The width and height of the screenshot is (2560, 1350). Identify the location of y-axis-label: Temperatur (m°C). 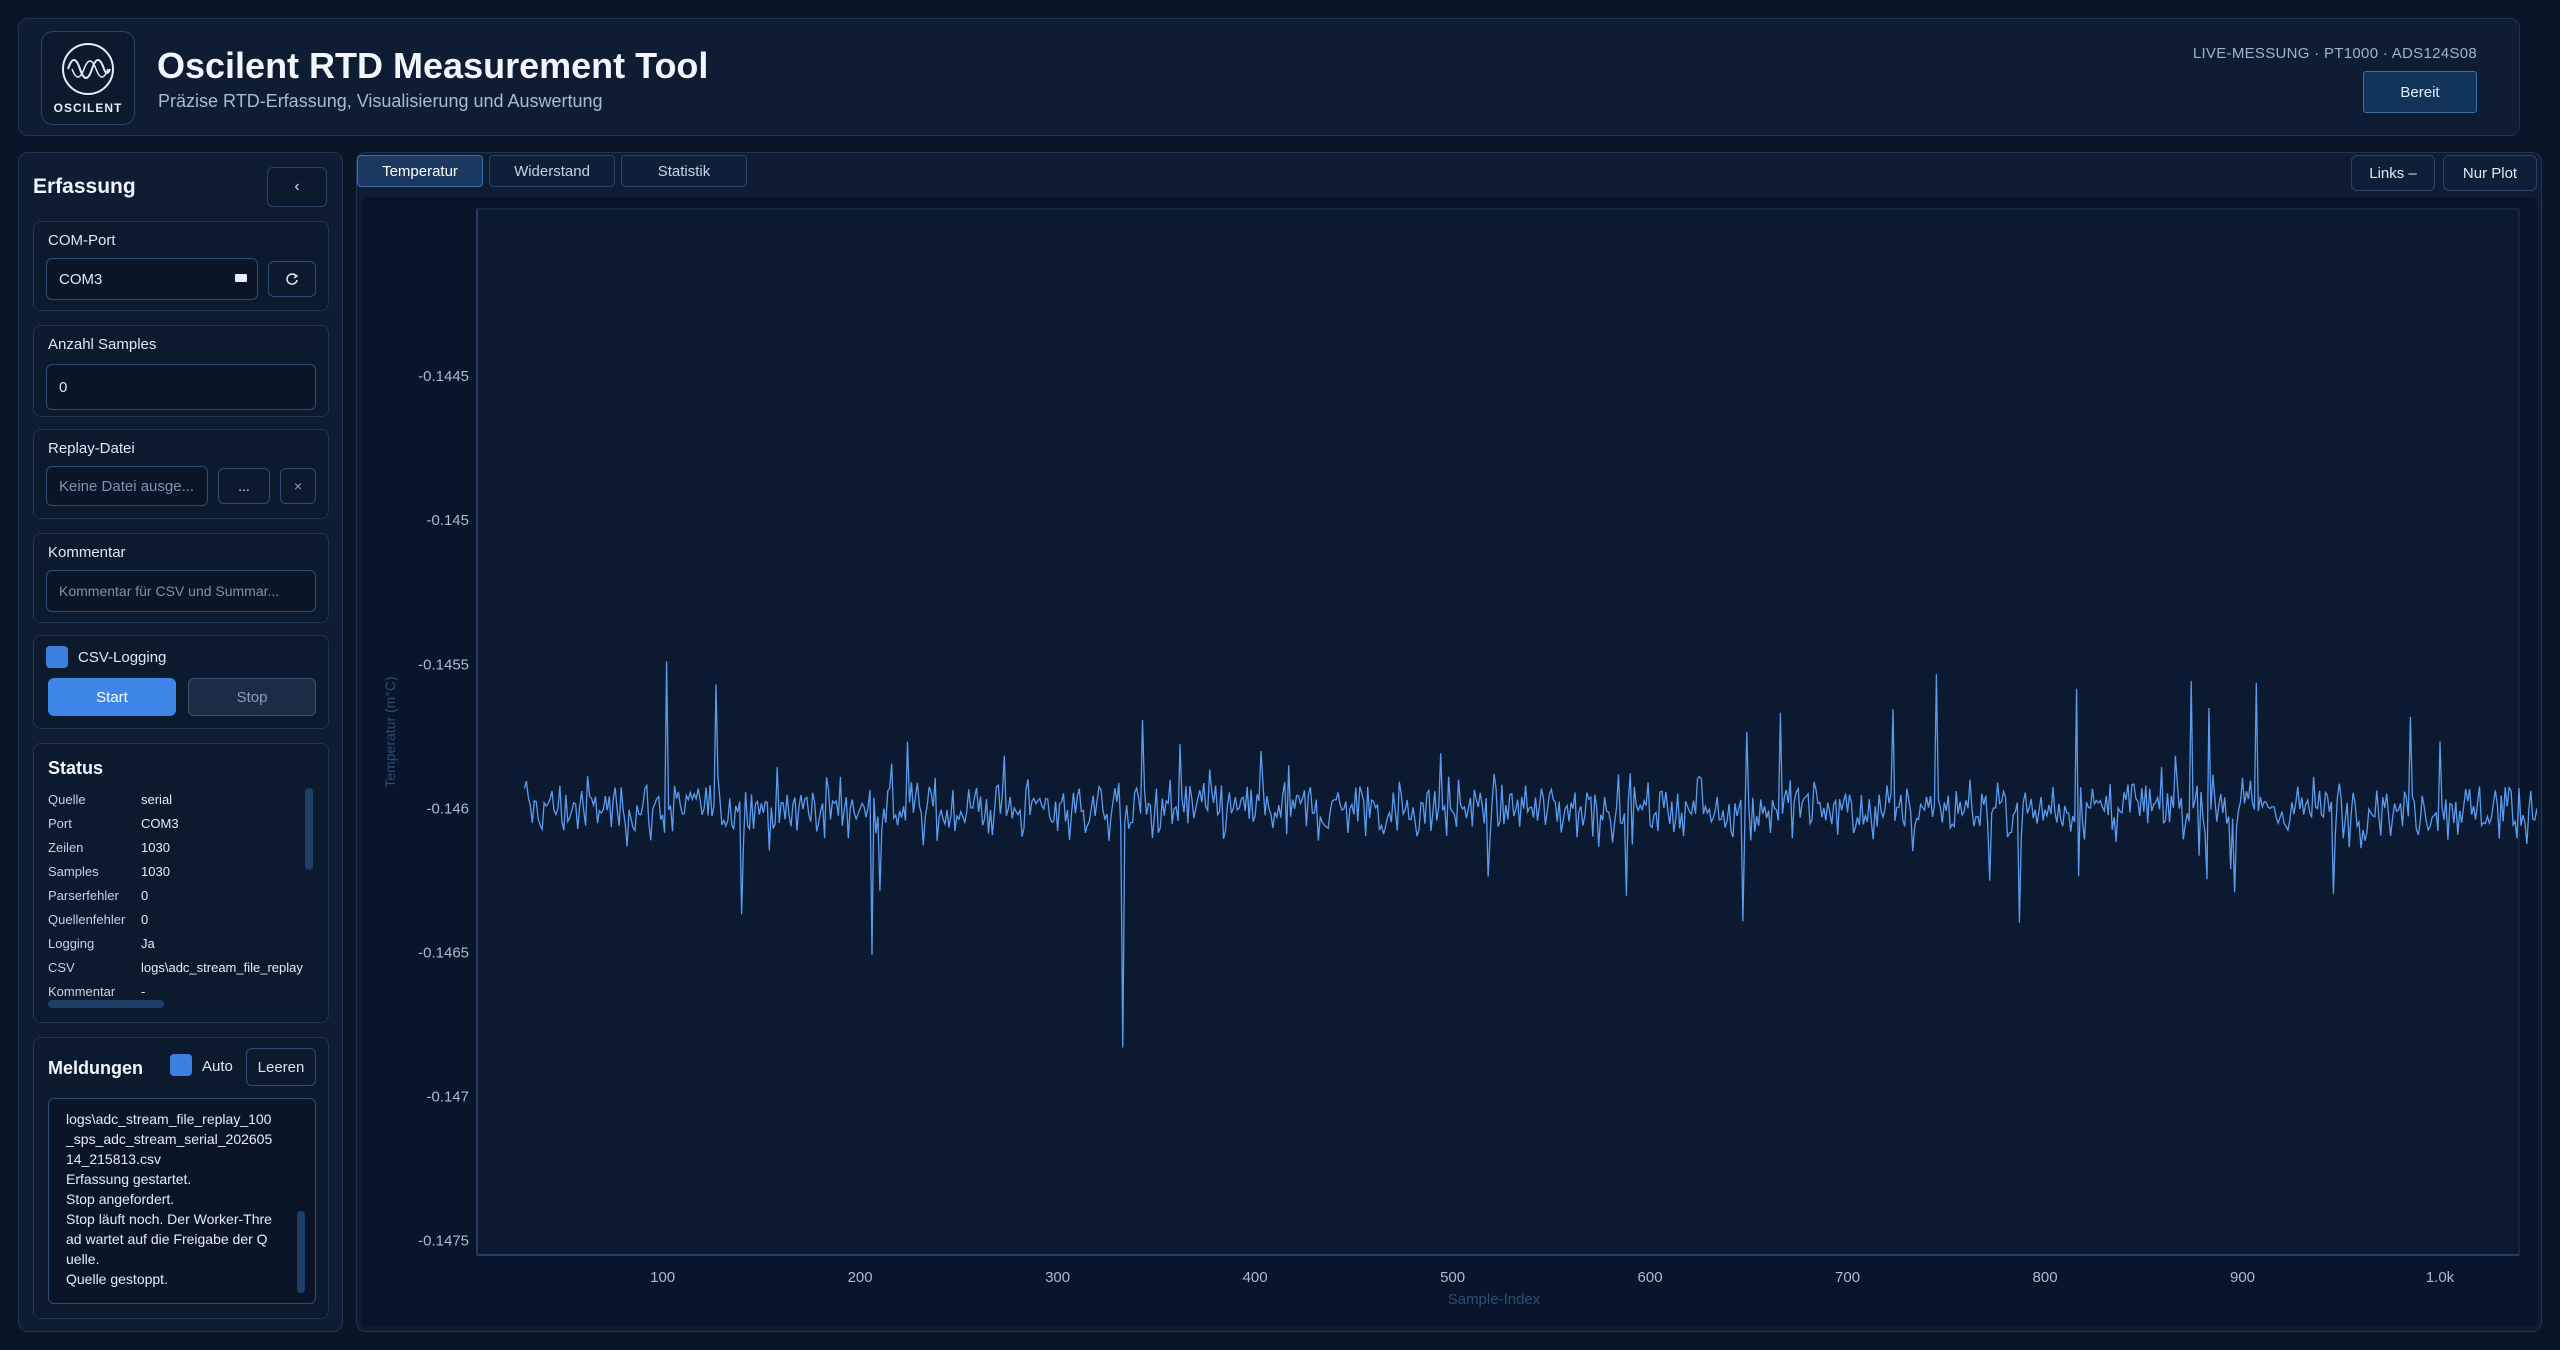
(390, 731).